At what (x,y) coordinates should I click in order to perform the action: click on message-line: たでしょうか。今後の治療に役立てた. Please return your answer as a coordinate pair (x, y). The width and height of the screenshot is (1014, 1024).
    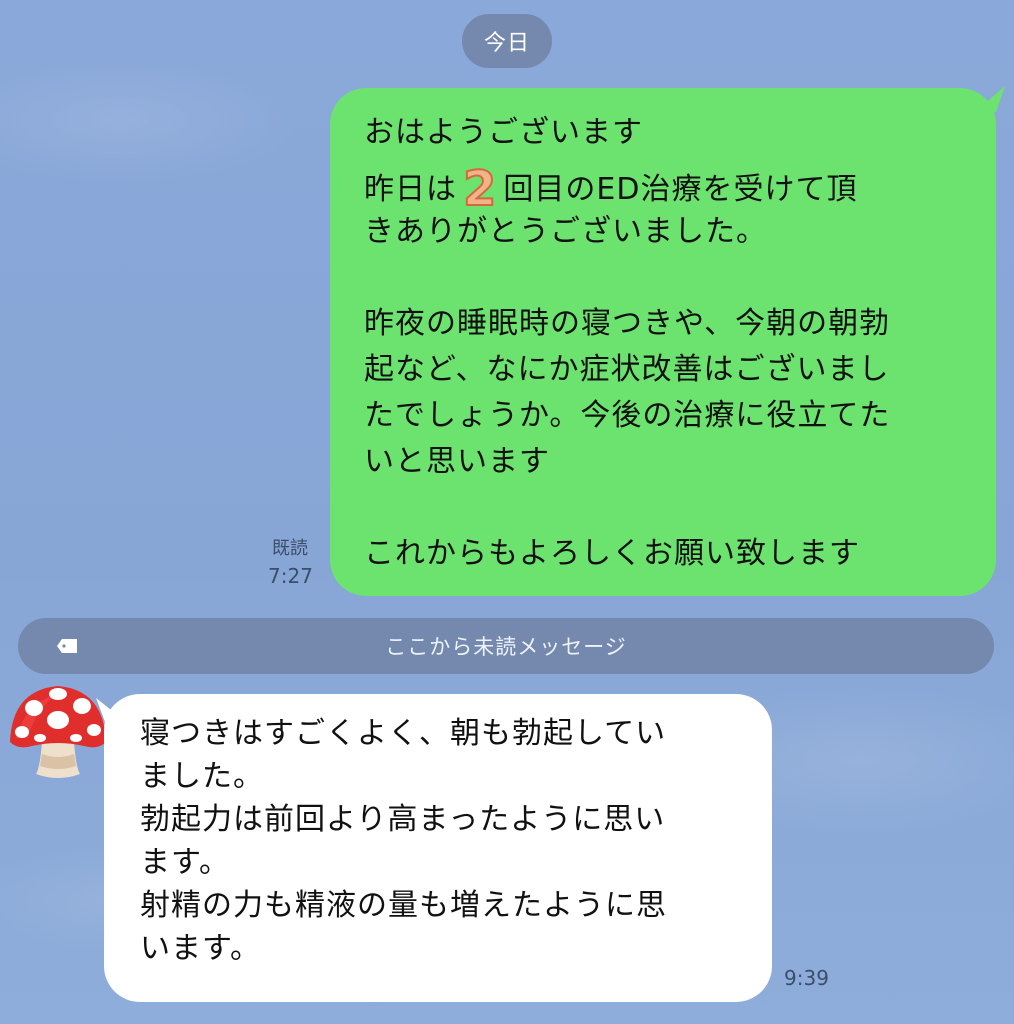
    Looking at the image, I should click on (627, 415).